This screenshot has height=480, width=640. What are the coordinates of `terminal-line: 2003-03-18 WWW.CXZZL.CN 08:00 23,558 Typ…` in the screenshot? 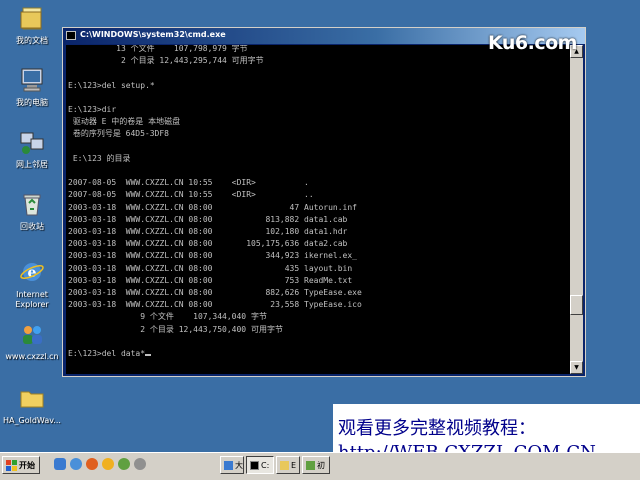 It's located at (215, 305).